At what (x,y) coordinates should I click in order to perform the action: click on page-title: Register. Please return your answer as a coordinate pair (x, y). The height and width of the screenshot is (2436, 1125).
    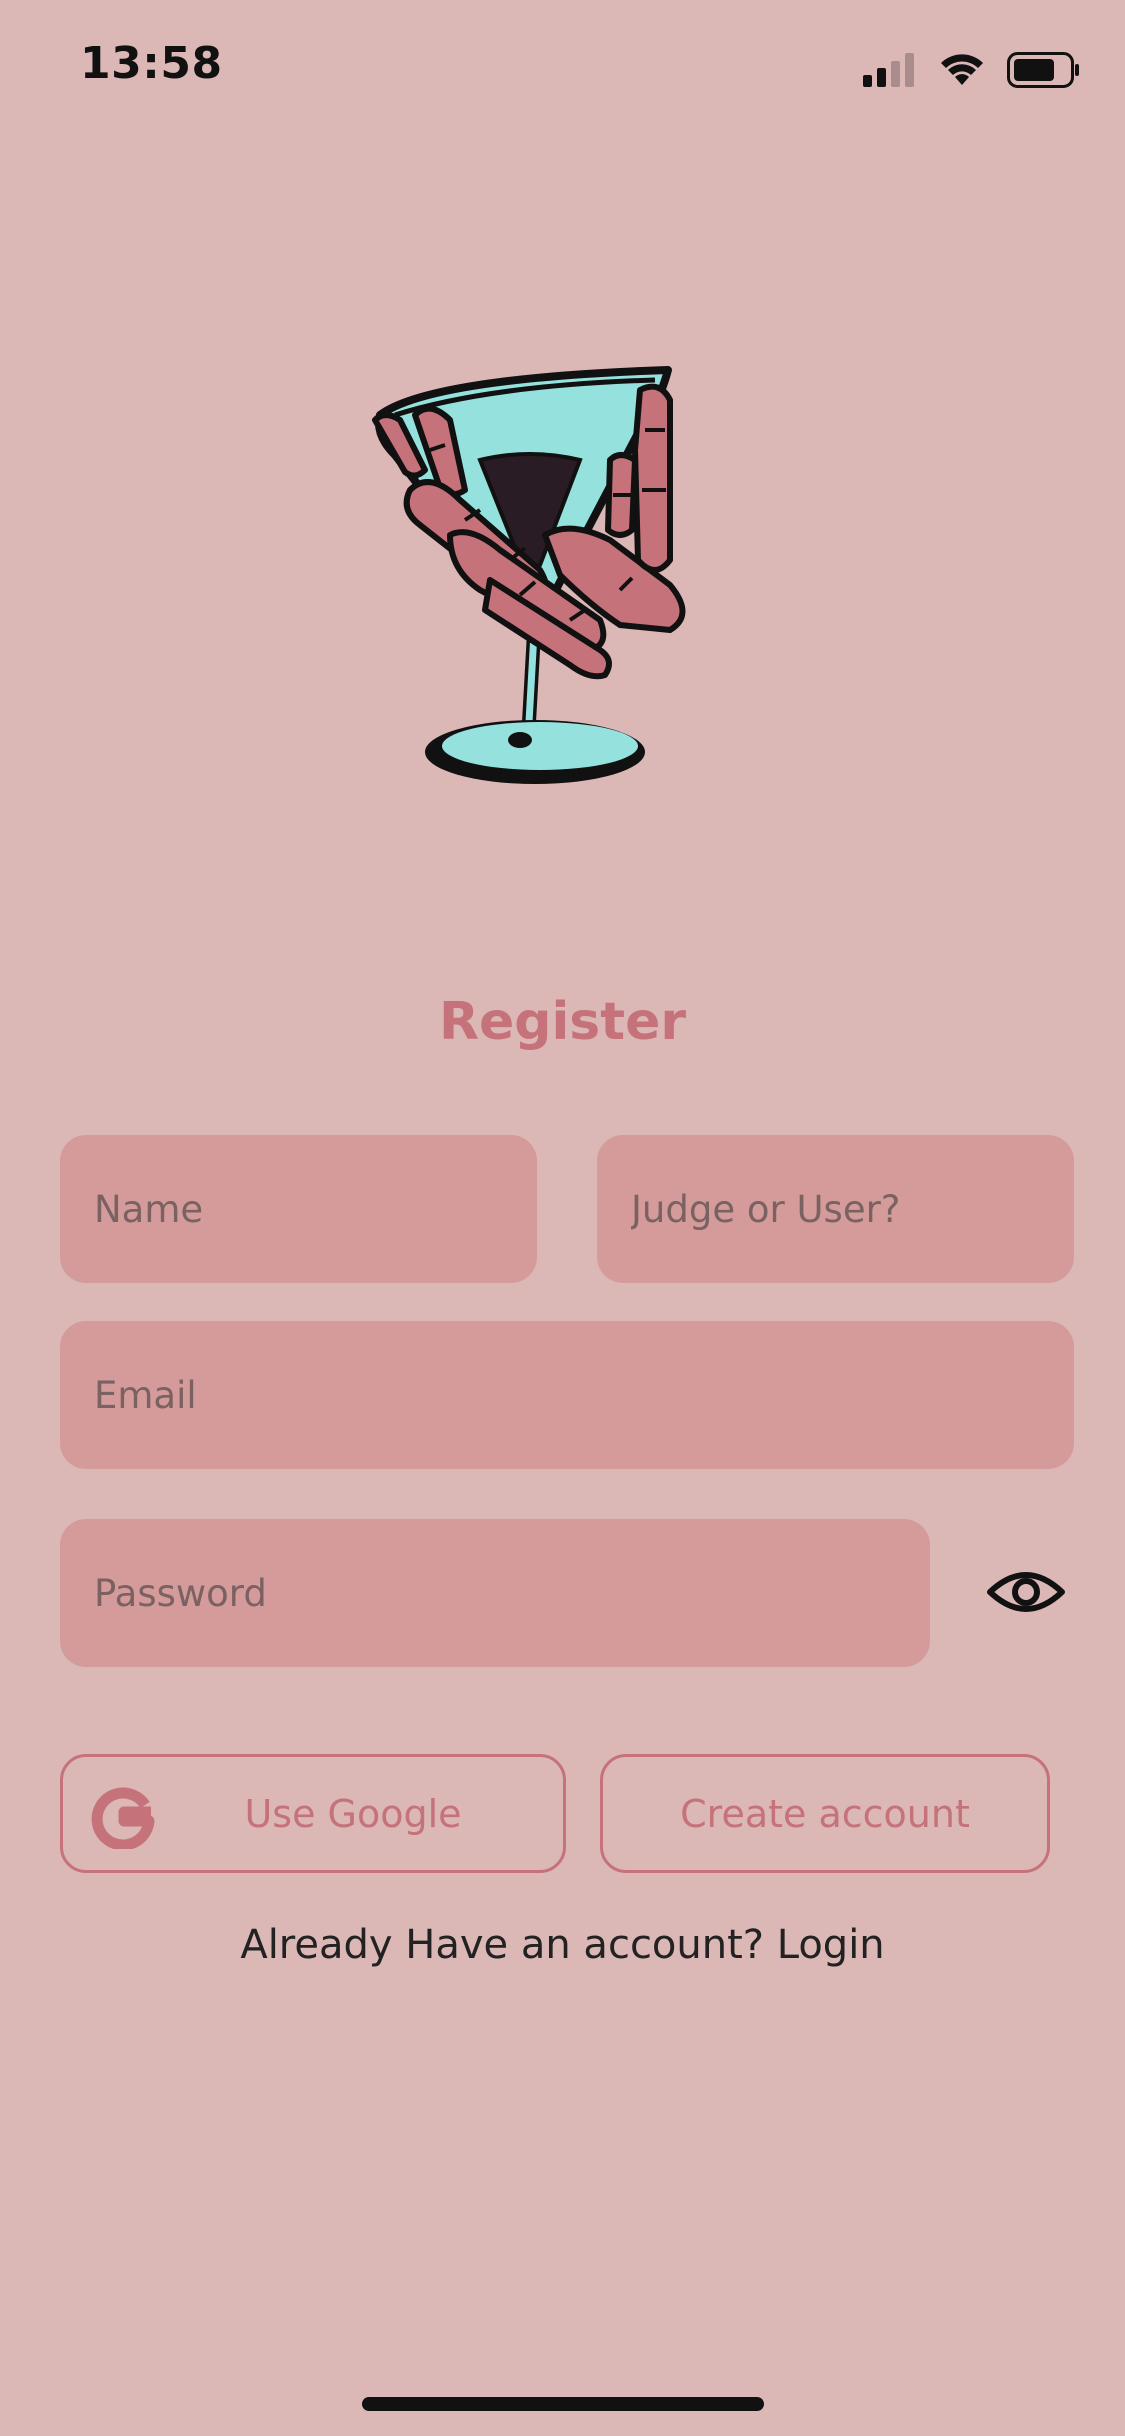
    Looking at the image, I should click on (562, 1022).